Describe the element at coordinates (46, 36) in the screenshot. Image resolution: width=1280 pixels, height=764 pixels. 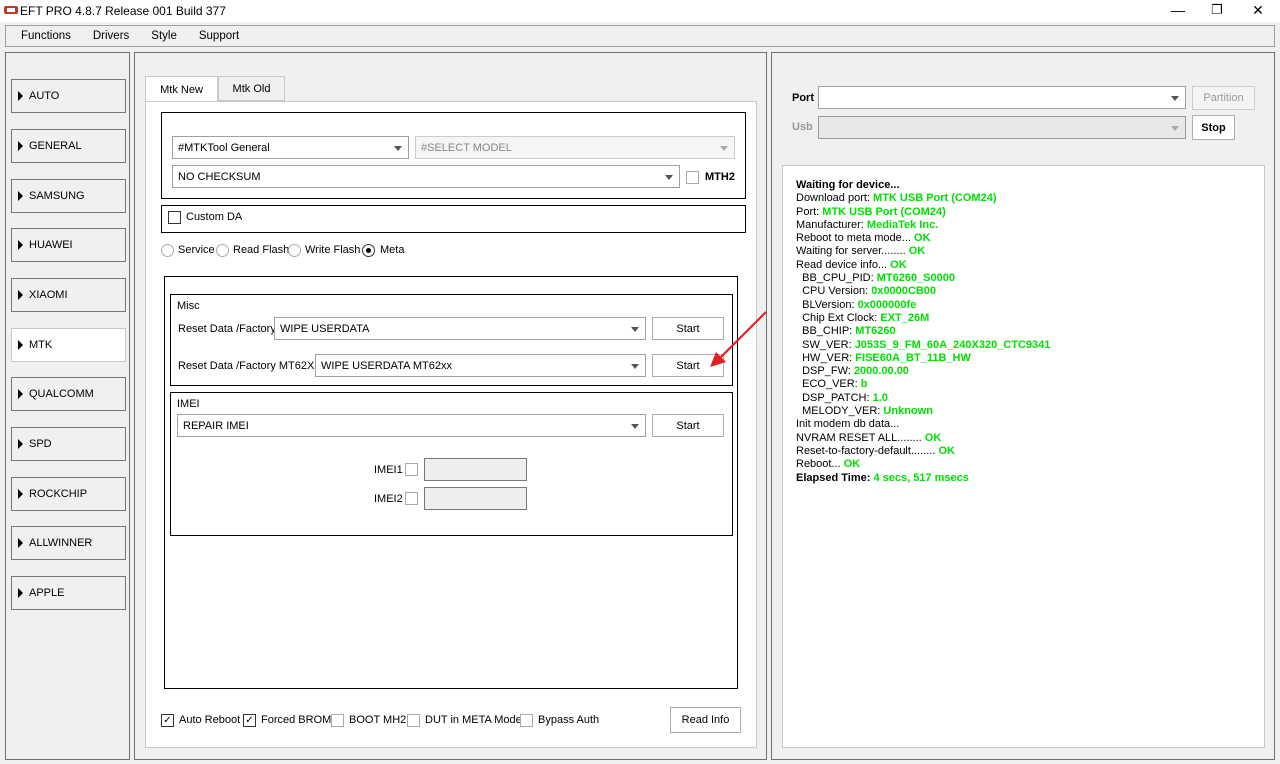
I see `menu-functions: Functions` at that location.